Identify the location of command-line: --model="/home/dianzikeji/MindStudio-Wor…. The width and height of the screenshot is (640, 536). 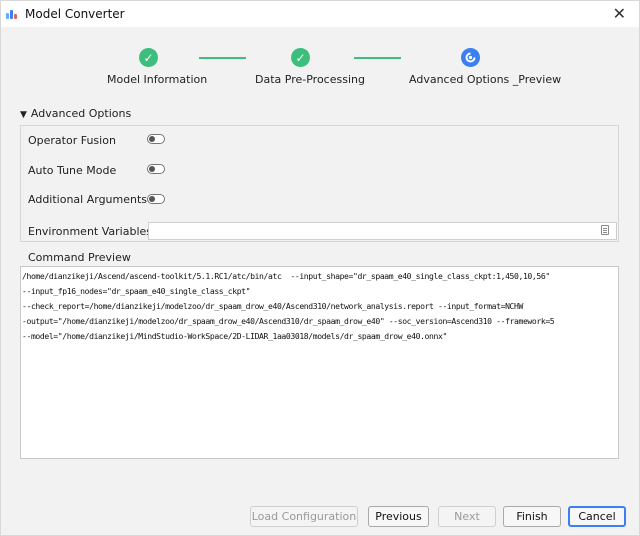
(234, 336).